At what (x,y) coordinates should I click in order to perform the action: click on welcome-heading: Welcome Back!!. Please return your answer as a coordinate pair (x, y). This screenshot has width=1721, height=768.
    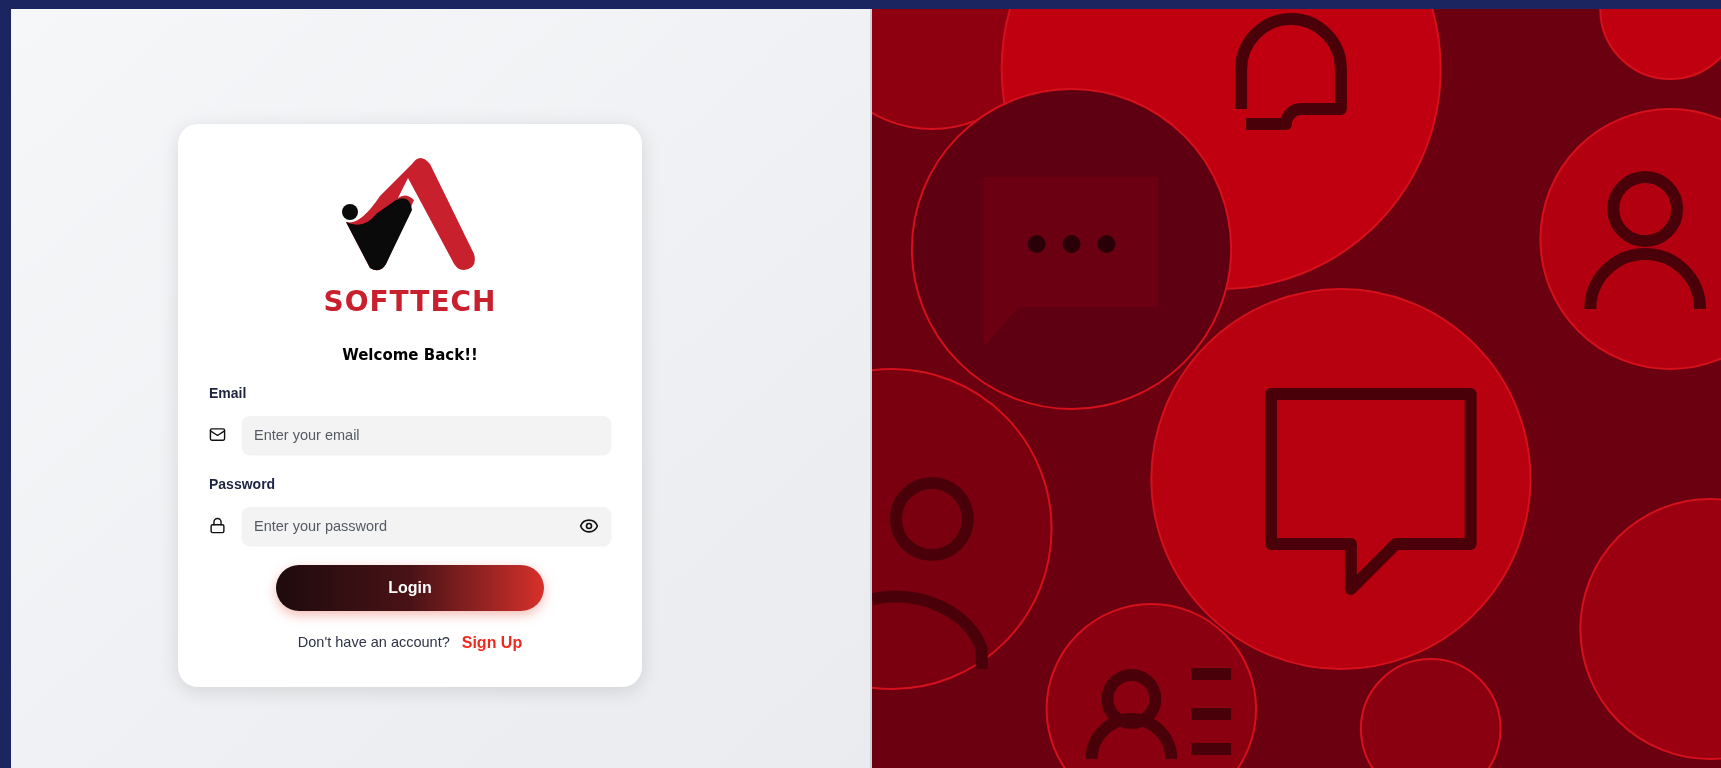
    Looking at the image, I should click on (410, 355).